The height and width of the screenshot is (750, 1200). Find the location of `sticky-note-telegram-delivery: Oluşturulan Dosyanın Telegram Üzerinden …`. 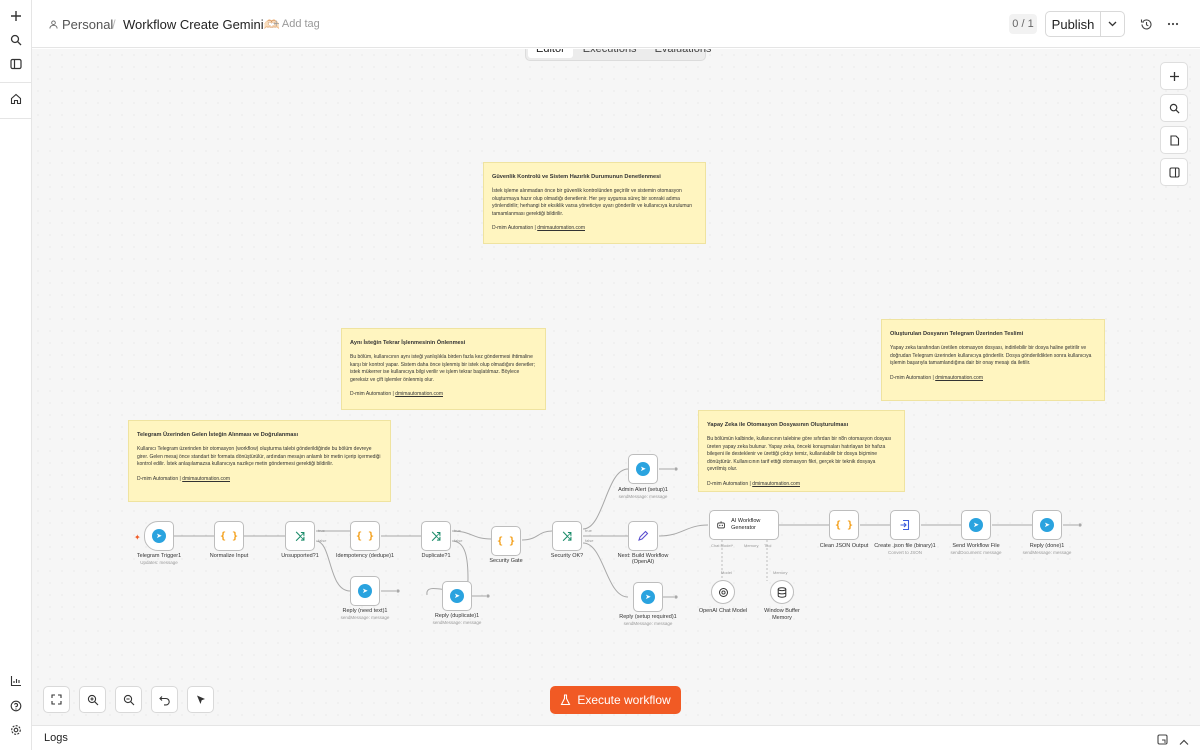

sticky-note-telegram-delivery: Oluşturulan Dosyanın Telegram Üzerinden … is located at coordinates (993, 360).